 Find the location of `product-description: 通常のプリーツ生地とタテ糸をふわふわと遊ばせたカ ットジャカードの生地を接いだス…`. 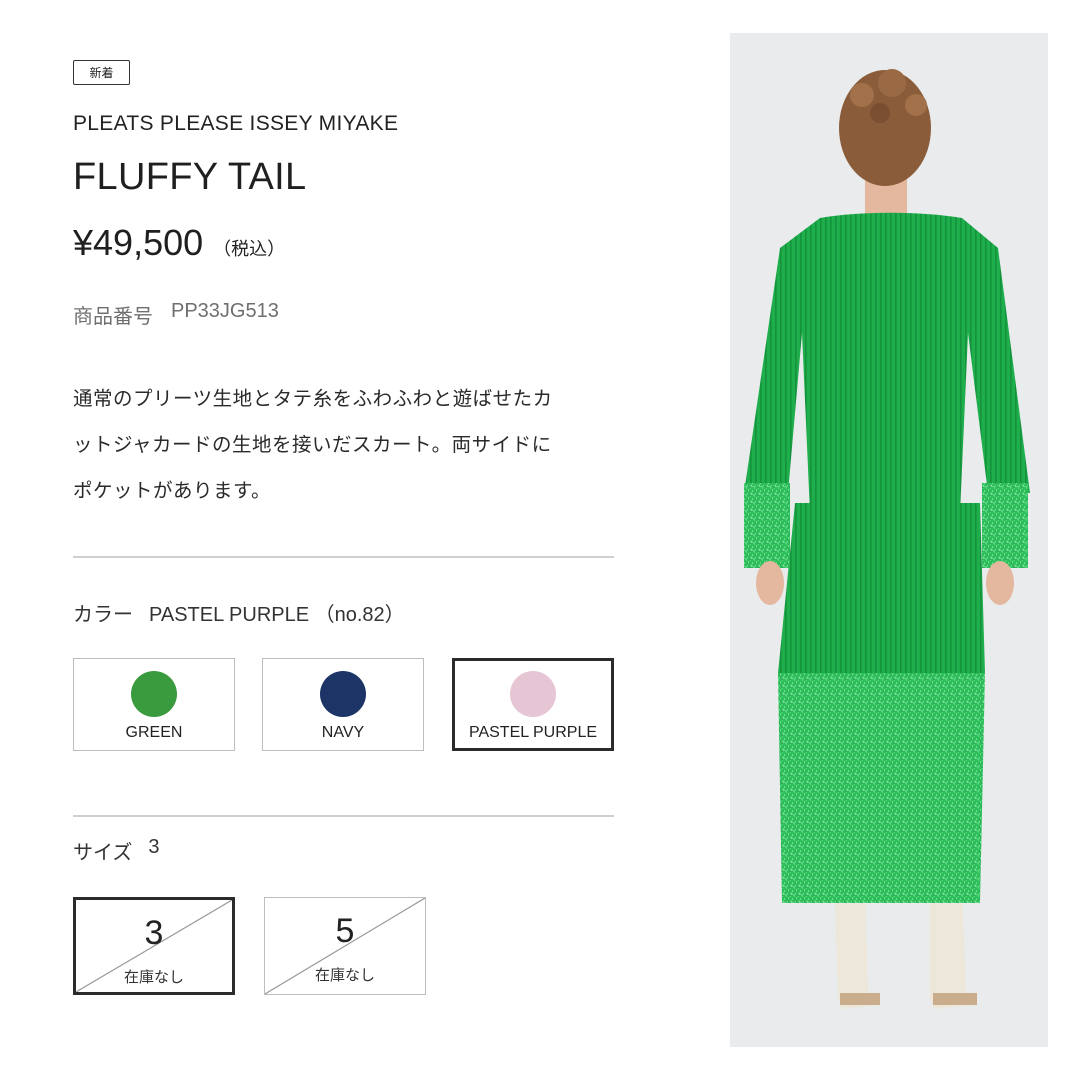

product-description: 通常のプリーツ生地とタテ糸をふわふわと遊ばせたカ ットジャカードの生地を接いだス… is located at coordinates (345, 445).